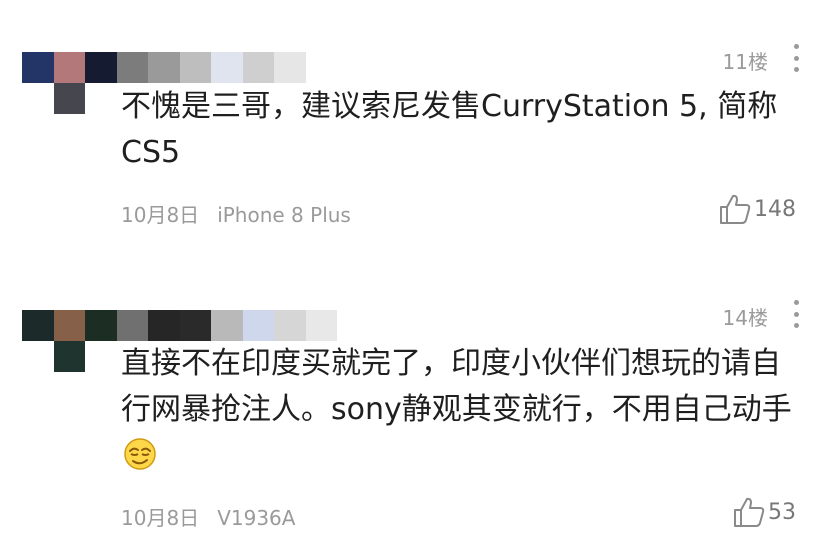  What do you see at coordinates (745, 318) in the screenshot?
I see `floor-number: 14楼` at bounding box center [745, 318].